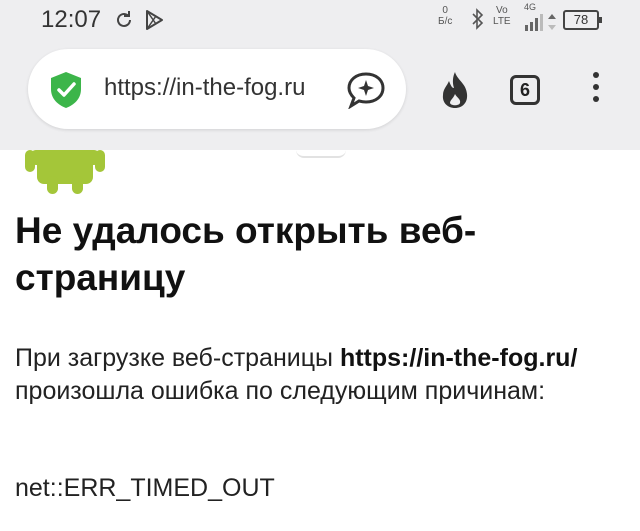 This screenshot has height=531, width=640. Describe the element at coordinates (154, 20) in the screenshot. I see `play-store-icon` at that location.